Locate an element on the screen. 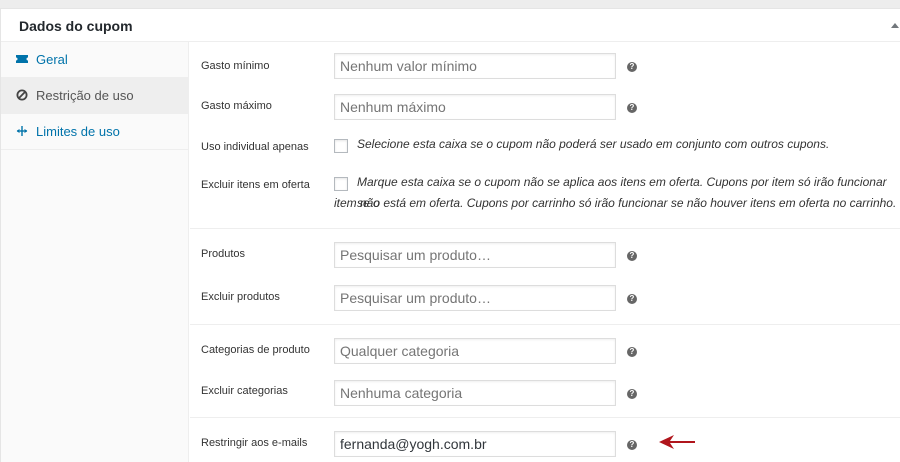 Image resolution: width=900 pixels, height=462 pixels. tab-label: Geral is located at coordinates (52, 59).